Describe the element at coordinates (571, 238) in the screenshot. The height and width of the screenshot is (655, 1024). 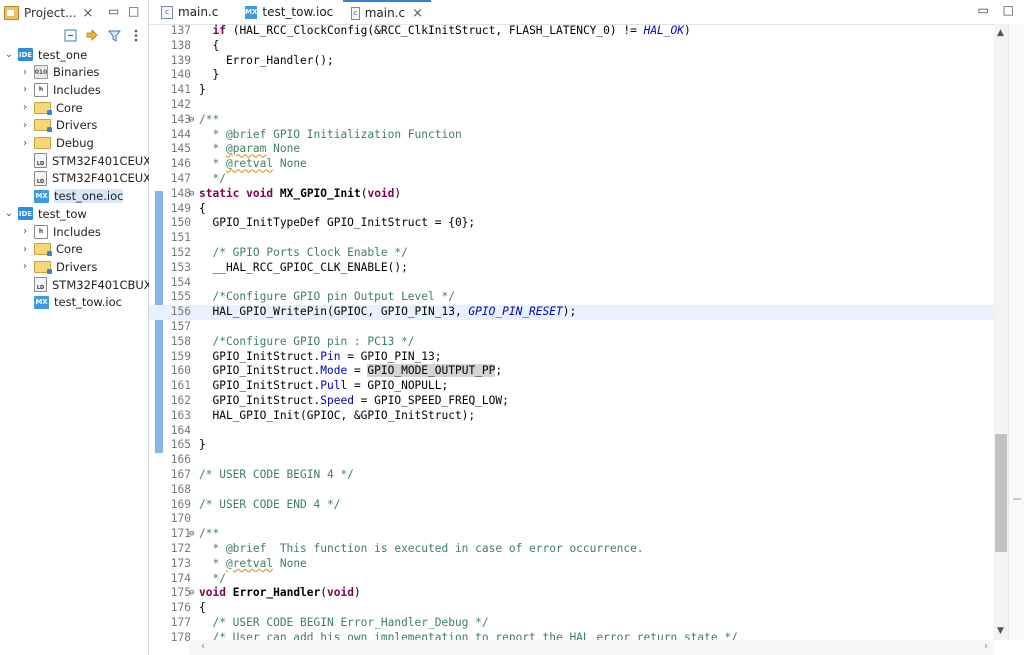
I see `code-line: 151` at that location.